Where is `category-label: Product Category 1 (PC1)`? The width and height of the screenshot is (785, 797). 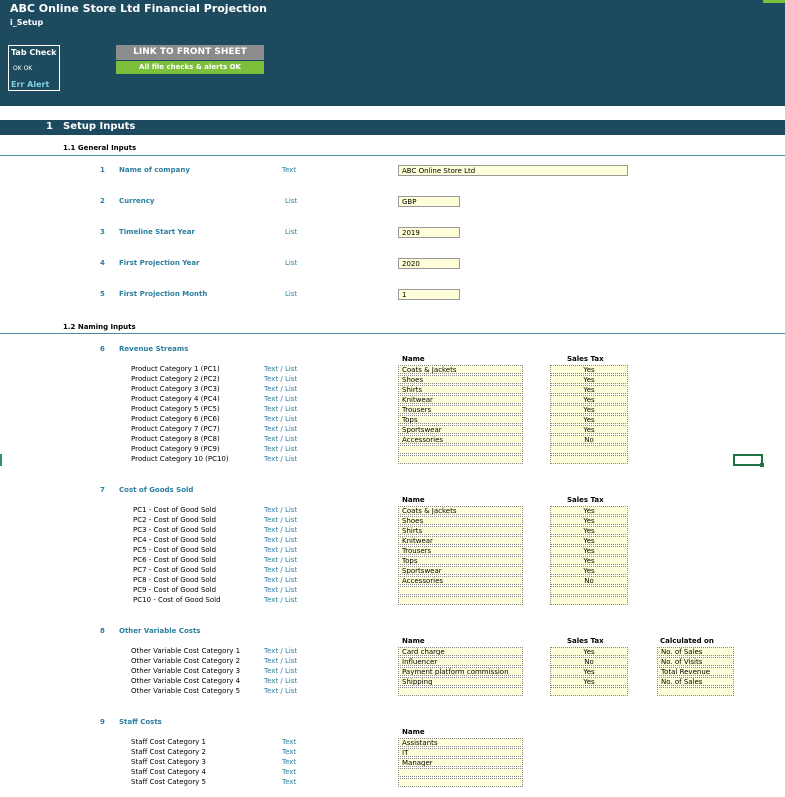
category-label: Product Category 1 (PC1) is located at coordinates (175, 369).